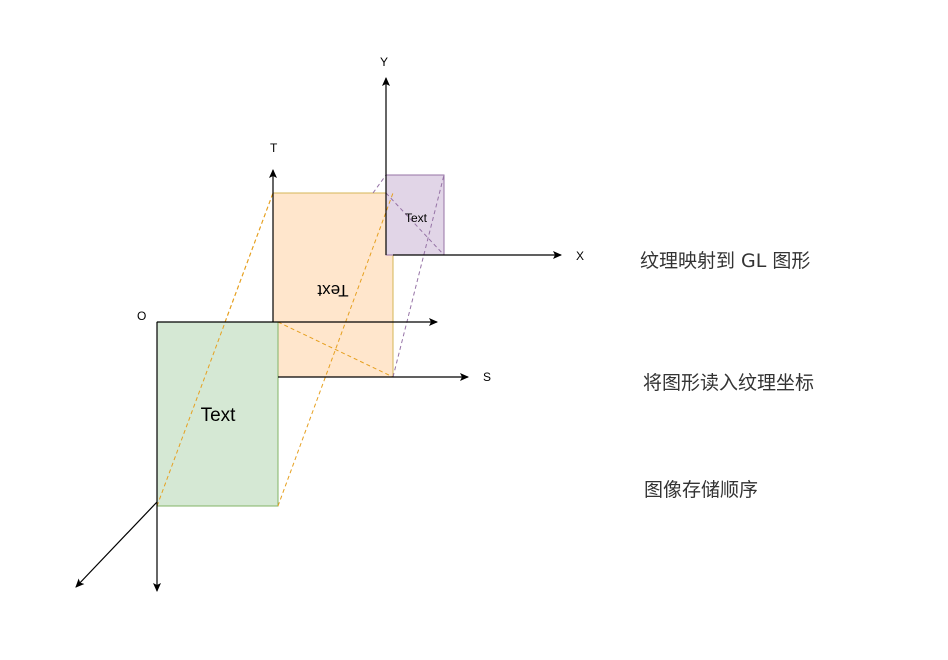 Image resolution: width=948 pixels, height=660 pixels. Describe the element at coordinates (219, 415) in the screenshot. I see `image-box-text: Text` at that location.